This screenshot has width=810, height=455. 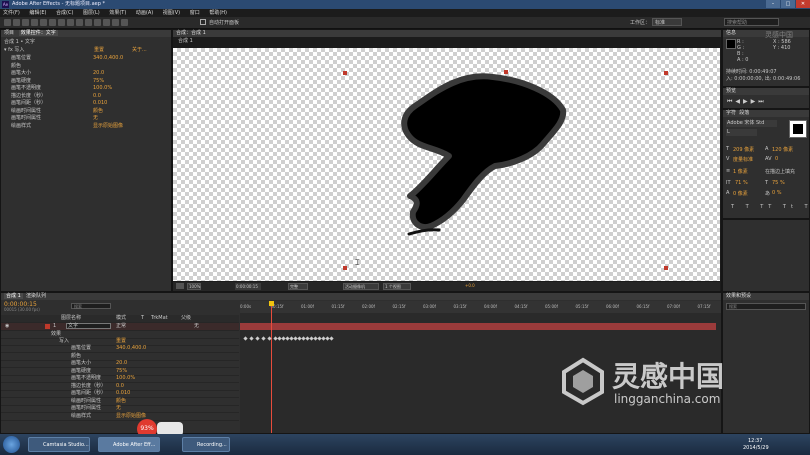 What do you see at coordinates (47, 326) in the screenshot?
I see `layer-color-label` at bounding box center [47, 326].